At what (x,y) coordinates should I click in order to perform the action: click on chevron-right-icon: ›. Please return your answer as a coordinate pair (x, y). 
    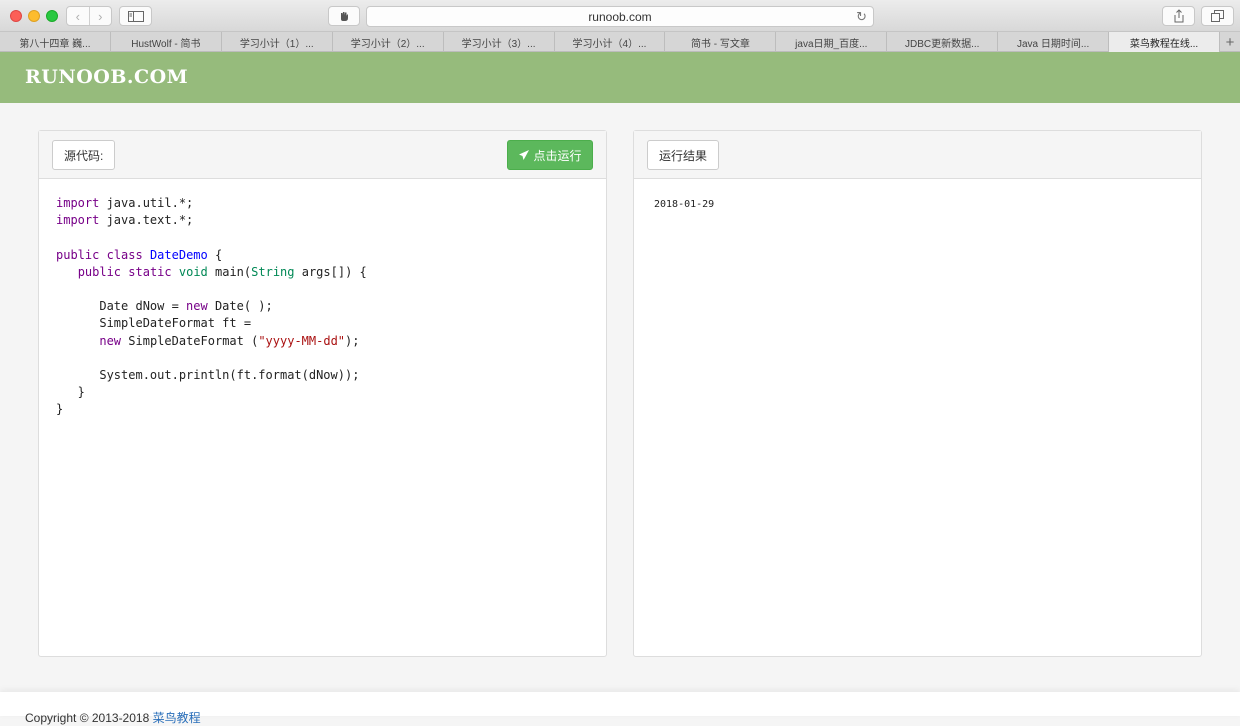
    Looking at the image, I should click on (100, 16).